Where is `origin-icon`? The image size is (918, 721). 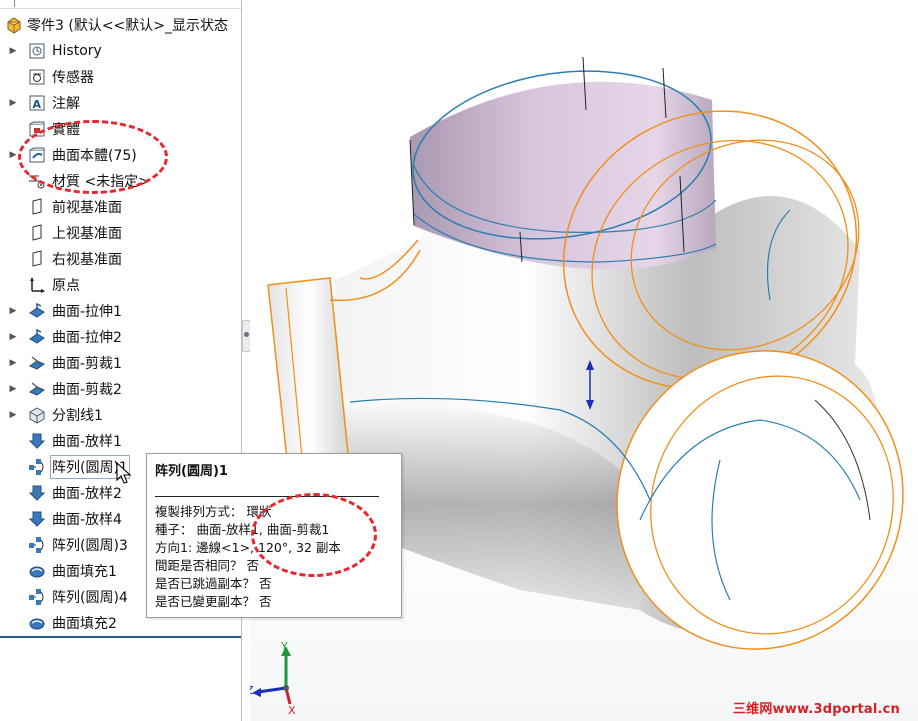
origin-icon is located at coordinates (37, 285).